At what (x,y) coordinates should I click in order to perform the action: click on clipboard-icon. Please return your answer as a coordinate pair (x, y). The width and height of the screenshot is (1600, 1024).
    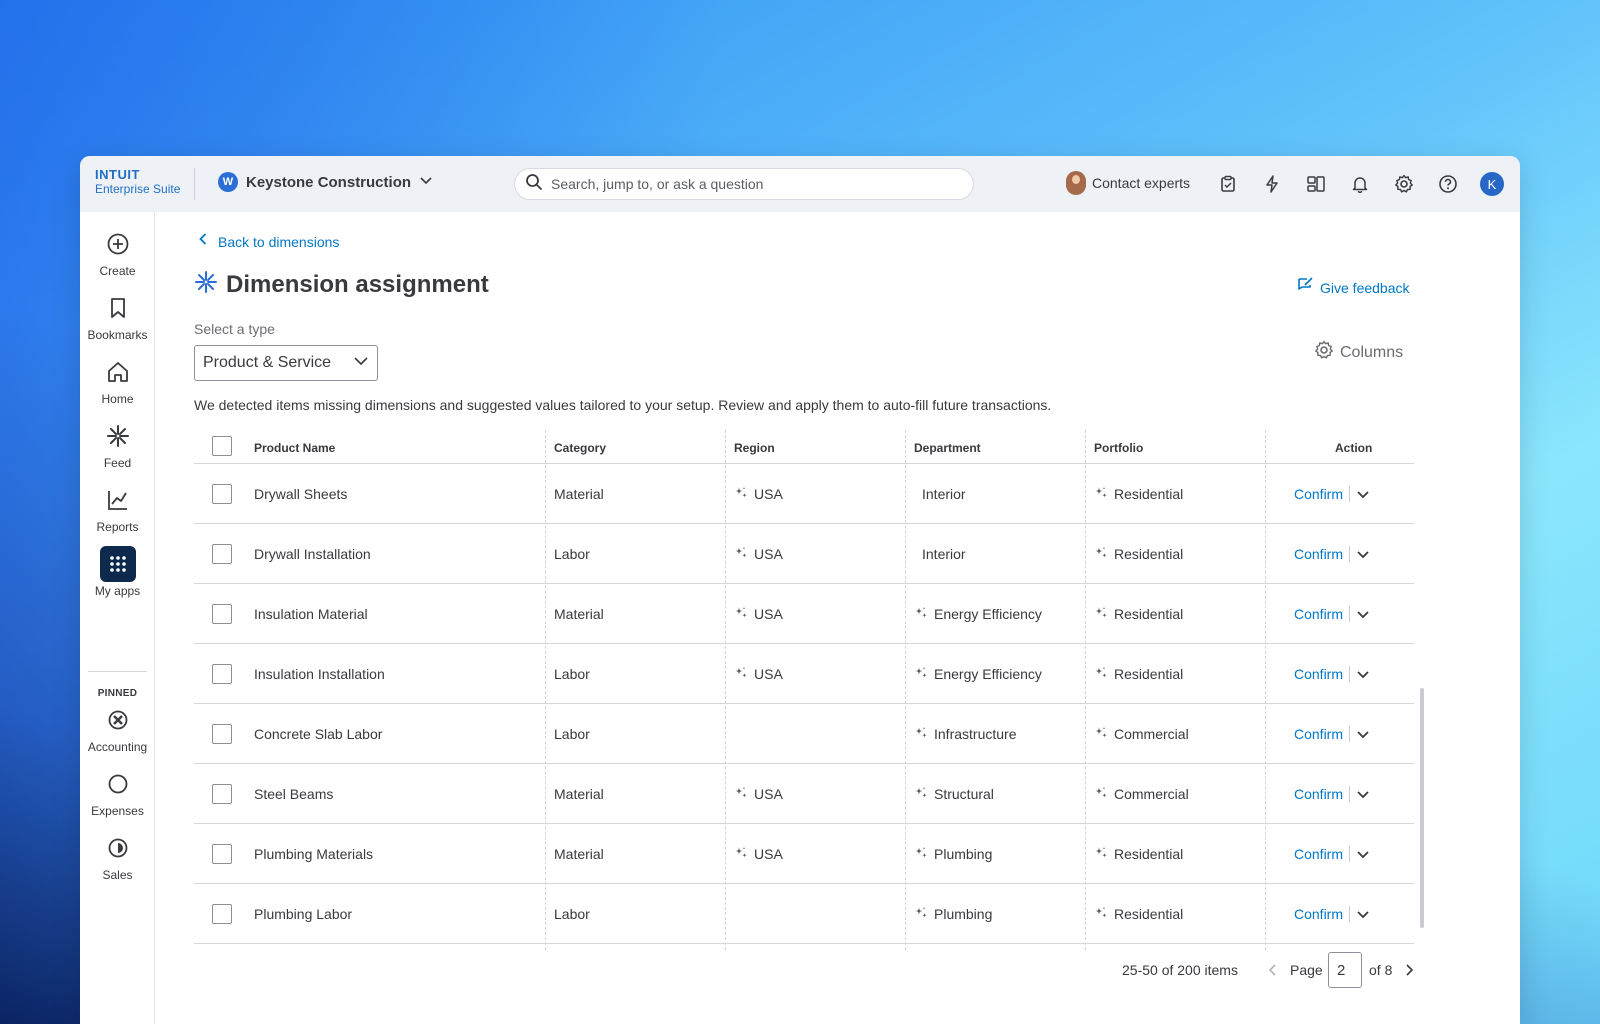
    Looking at the image, I should click on (1228, 184).